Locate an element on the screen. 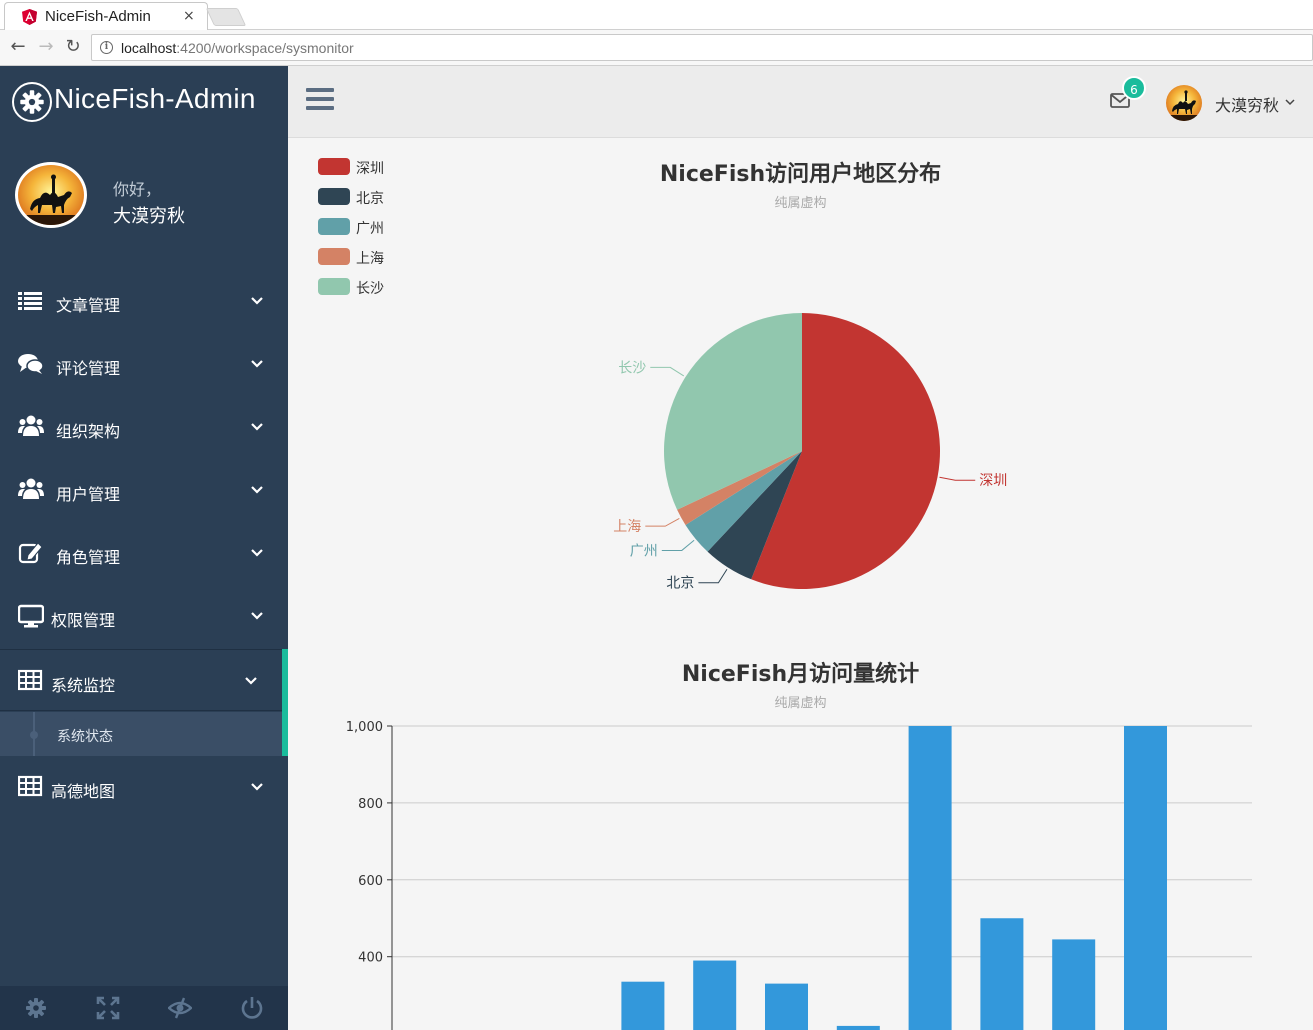 This screenshot has height=1030, width=1313. sidebar-item-comments: 评论管理 is located at coordinates (144, 364).